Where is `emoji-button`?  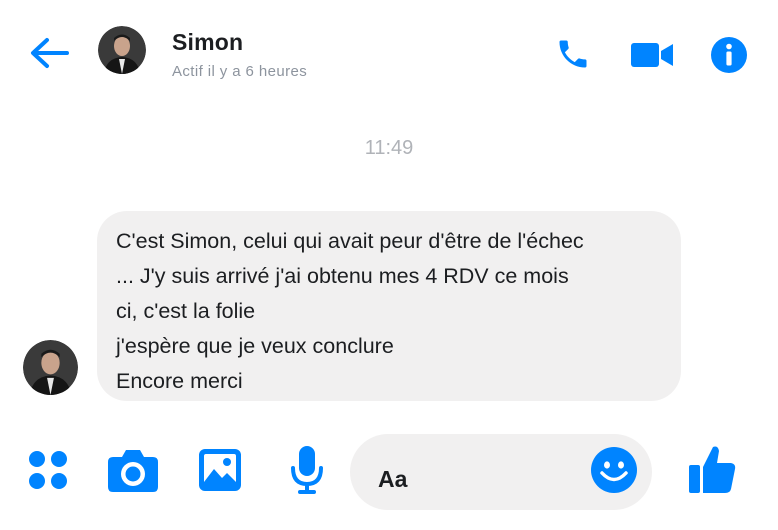
emoji-button is located at coordinates (614, 470).